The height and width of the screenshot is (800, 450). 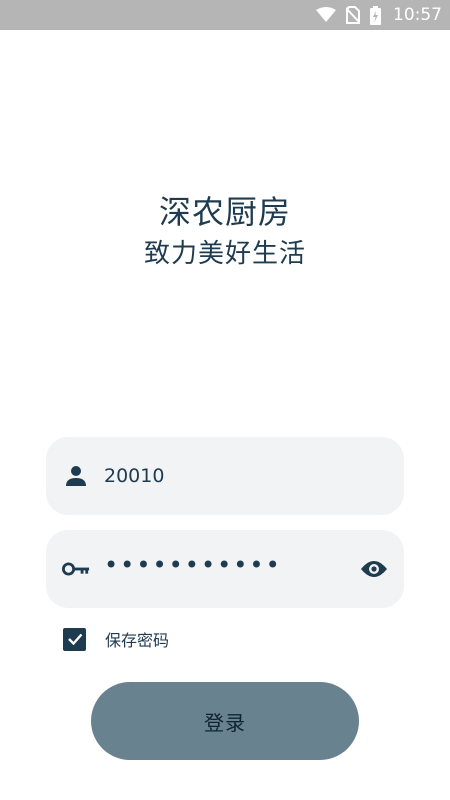 What do you see at coordinates (224, 212) in the screenshot?
I see `app-title: 深农厨房` at bounding box center [224, 212].